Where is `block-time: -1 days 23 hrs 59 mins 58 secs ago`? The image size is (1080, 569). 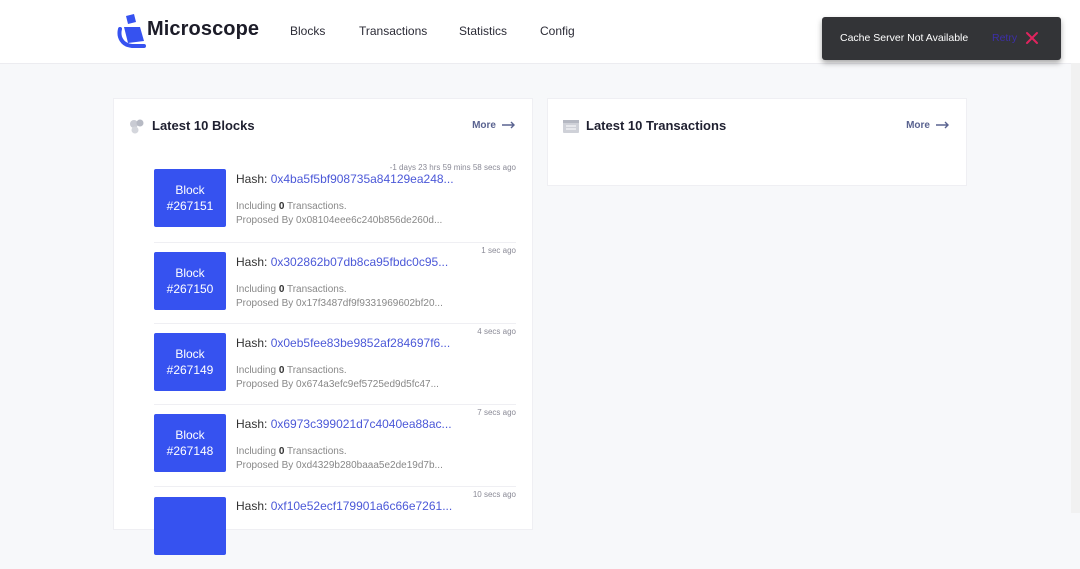 block-time: -1 days 23 hrs 59 mins 58 secs ago is located at coordinates (452, 167).